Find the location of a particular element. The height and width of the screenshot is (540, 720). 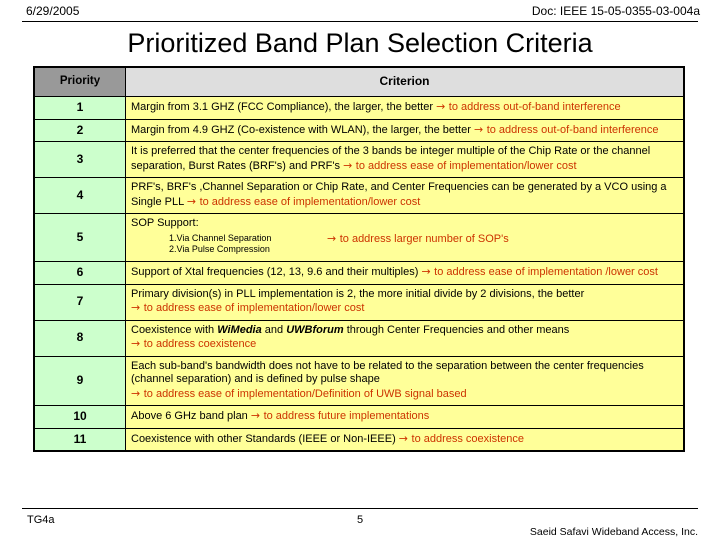

priority-value: 11 is located at coordinates (79, 439).